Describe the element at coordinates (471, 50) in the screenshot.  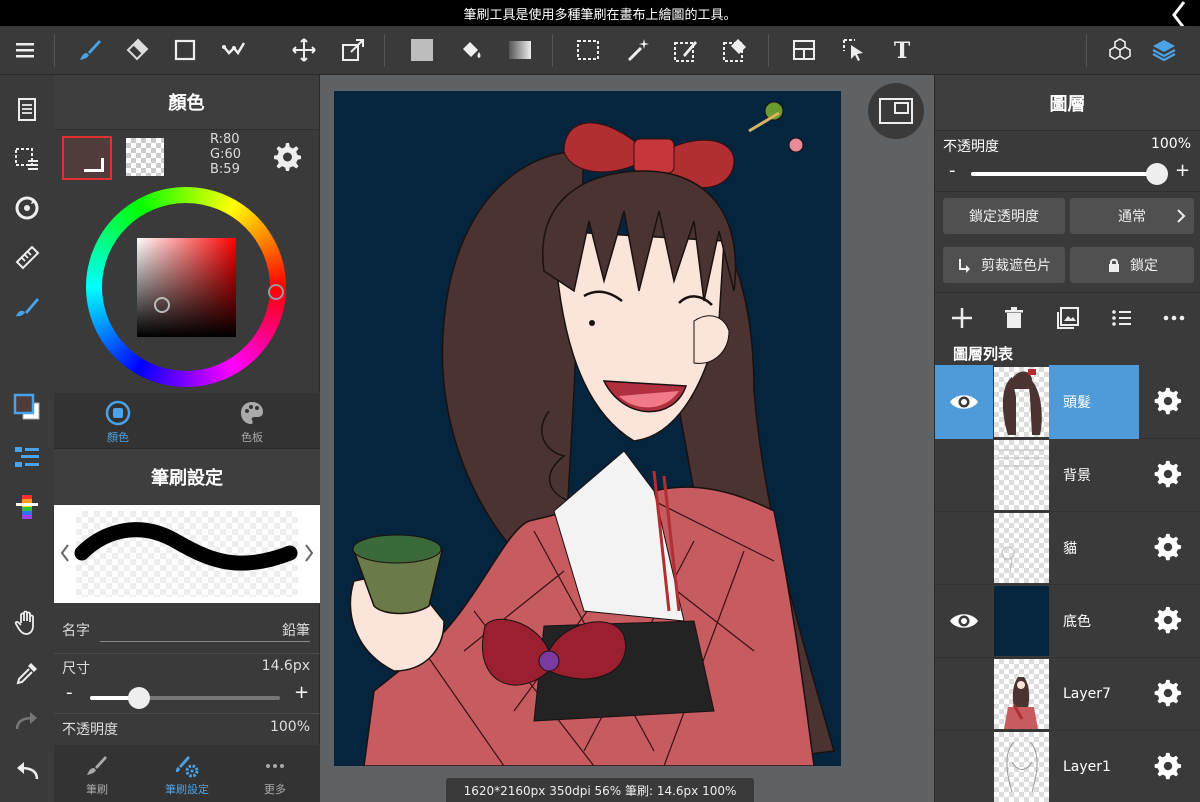
I see `bucket-icon` at that location.